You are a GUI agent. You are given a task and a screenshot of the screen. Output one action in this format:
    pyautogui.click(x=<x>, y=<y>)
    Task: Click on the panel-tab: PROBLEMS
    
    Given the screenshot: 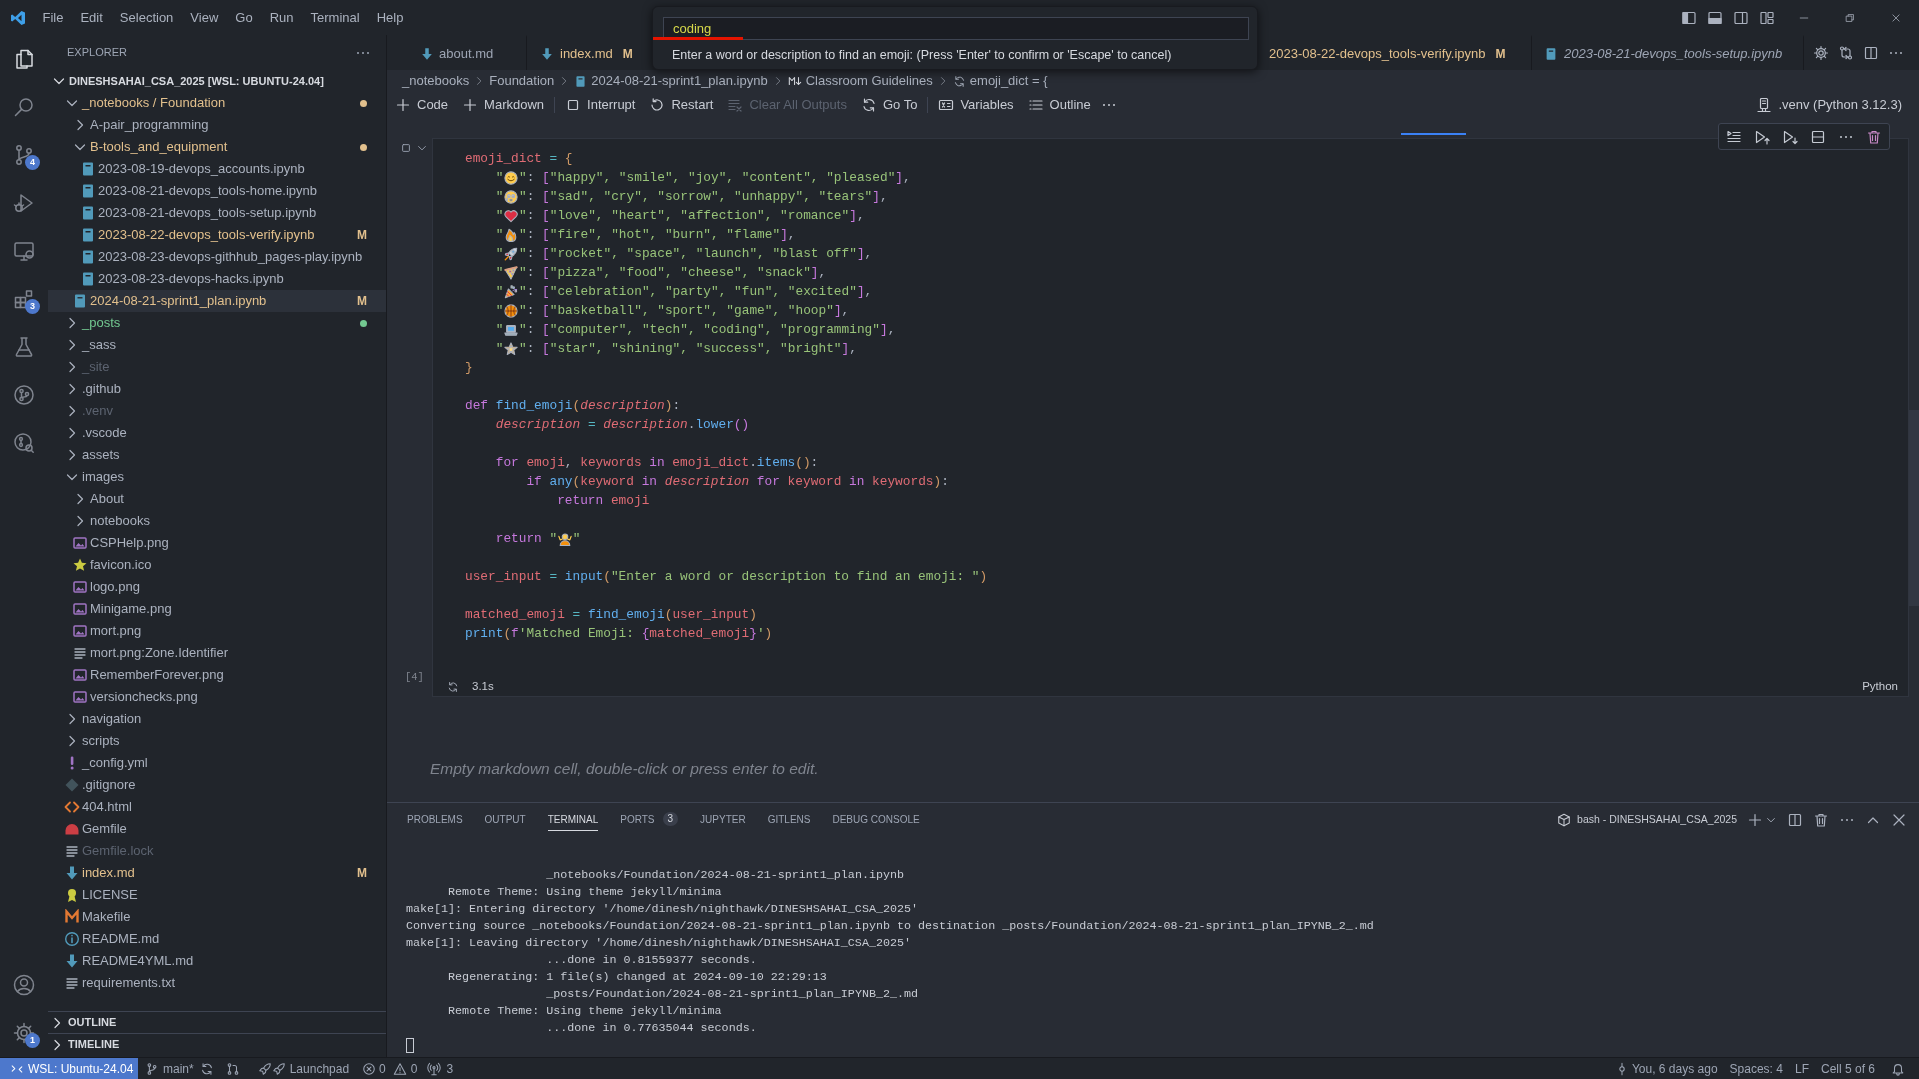 What is the action you would take?
    pyautogui.click(x=435, y=819)
    